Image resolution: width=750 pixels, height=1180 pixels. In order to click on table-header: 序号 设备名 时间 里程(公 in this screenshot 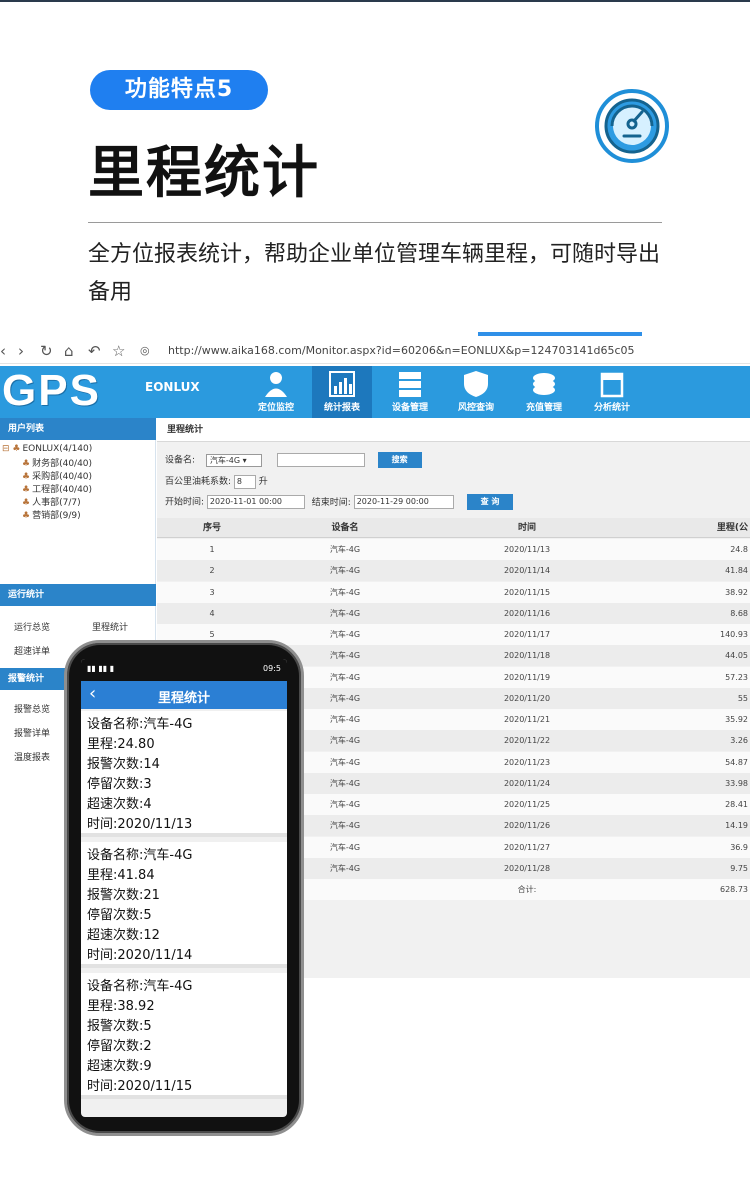, I will do `click(453, 528)`.